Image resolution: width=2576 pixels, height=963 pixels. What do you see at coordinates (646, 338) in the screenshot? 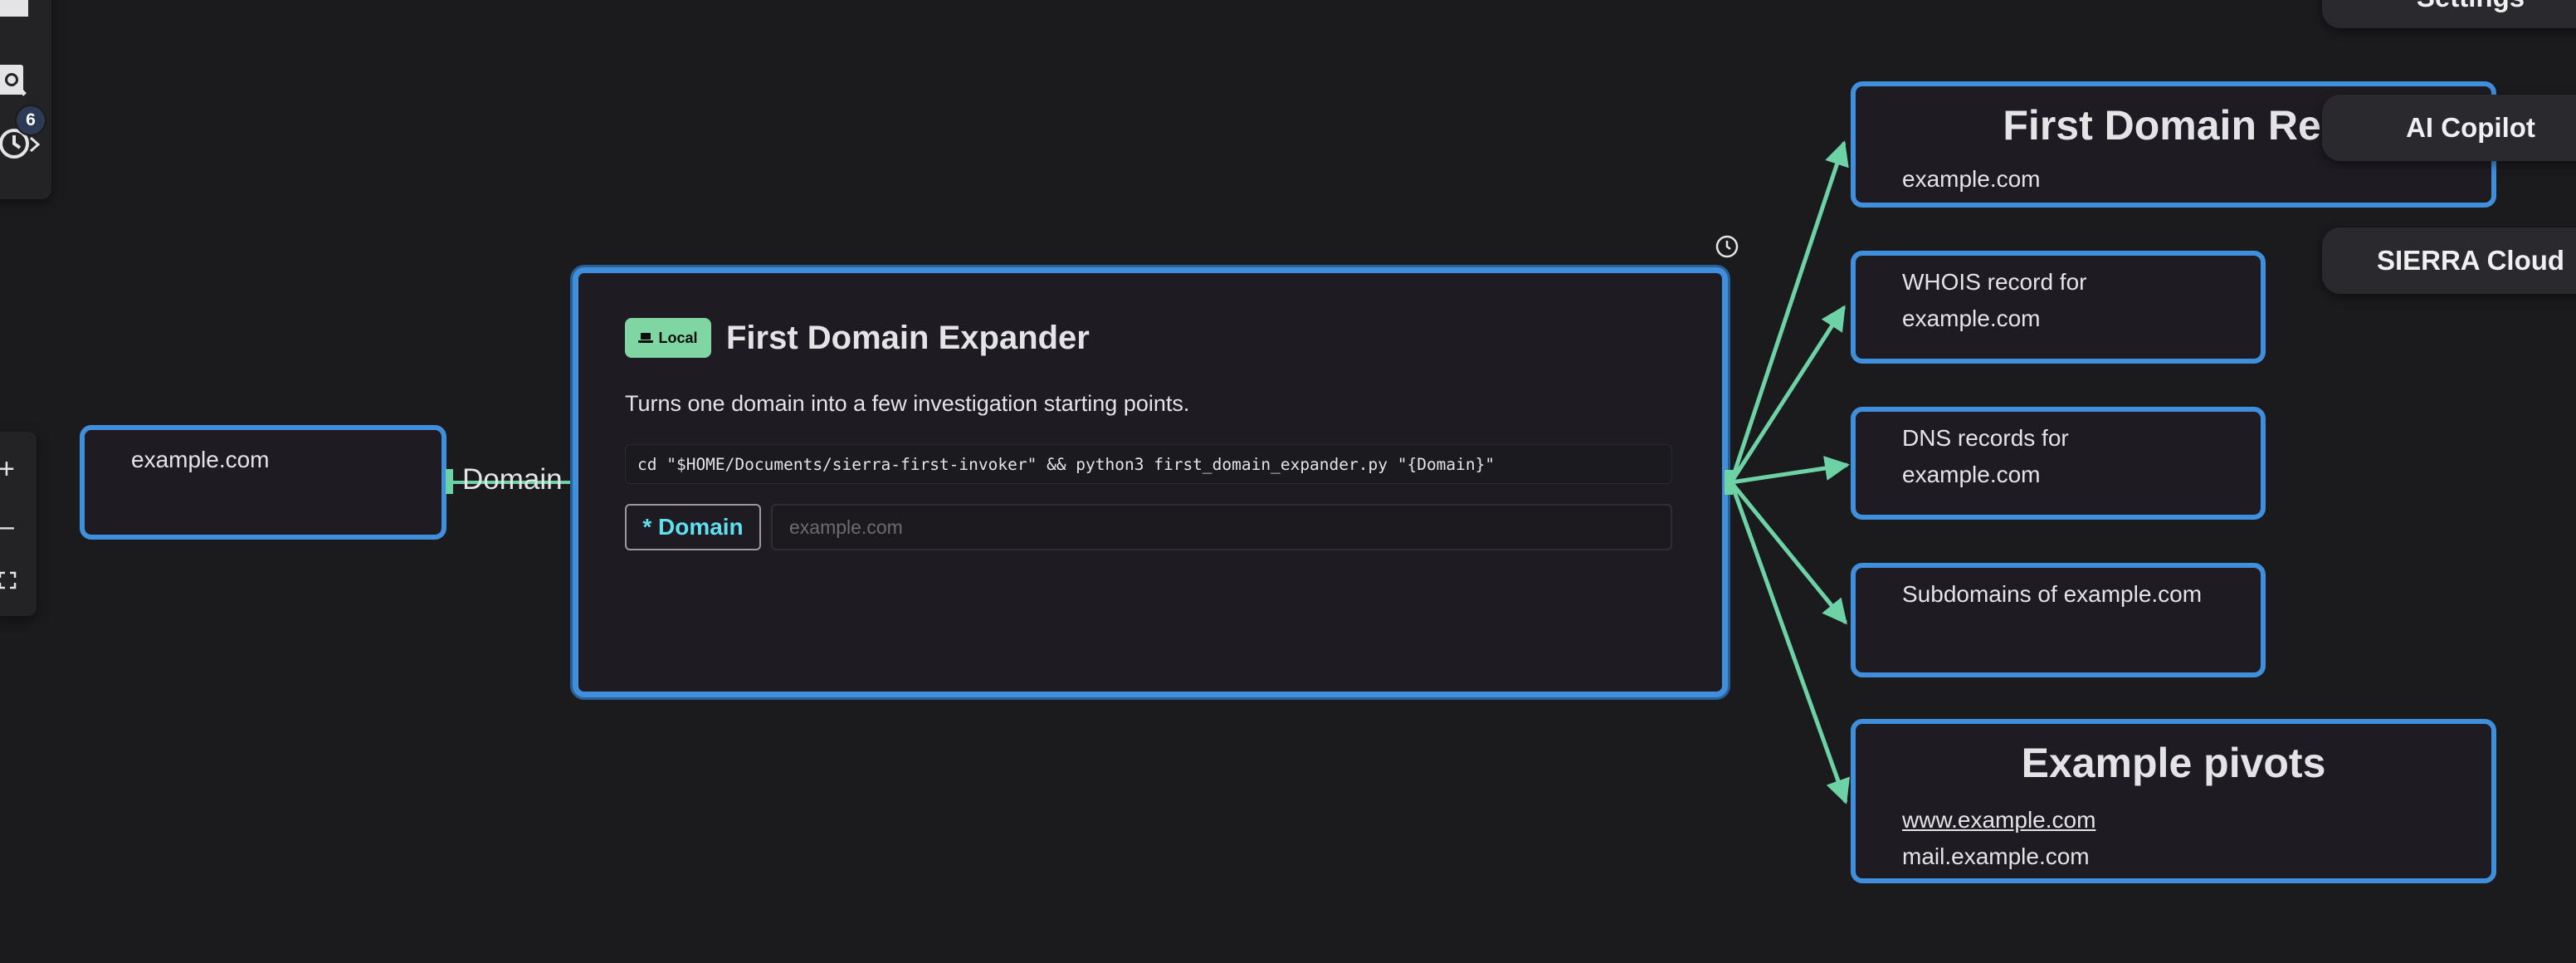
I see `laptop-icon` at bounding box center [646, 338].